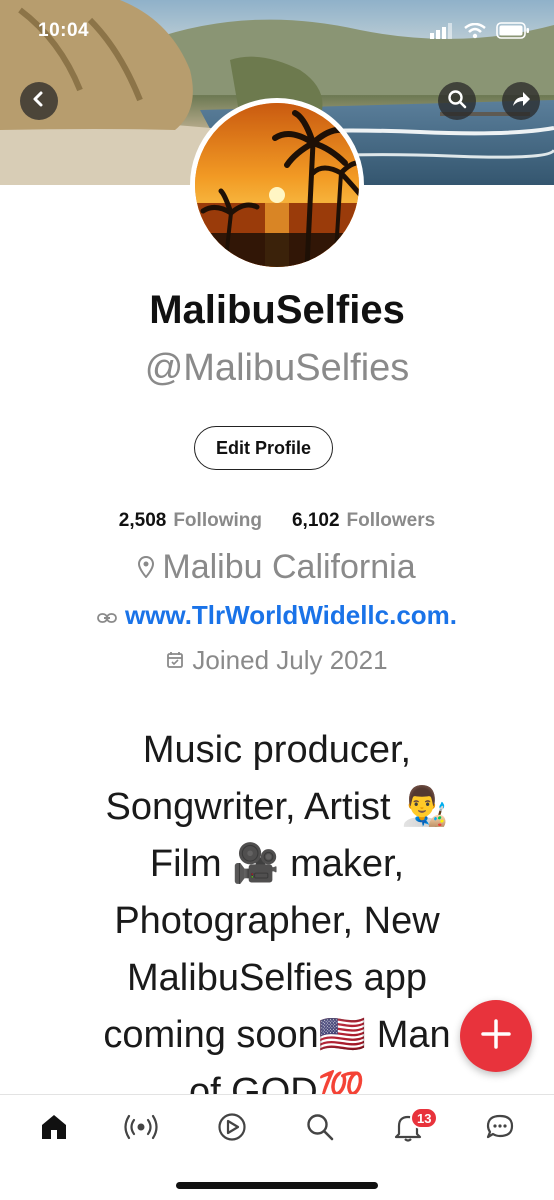 The height and width of the screenshot is (1200, 554). I want to click on cellular-signal-icon, so click(442, 33).